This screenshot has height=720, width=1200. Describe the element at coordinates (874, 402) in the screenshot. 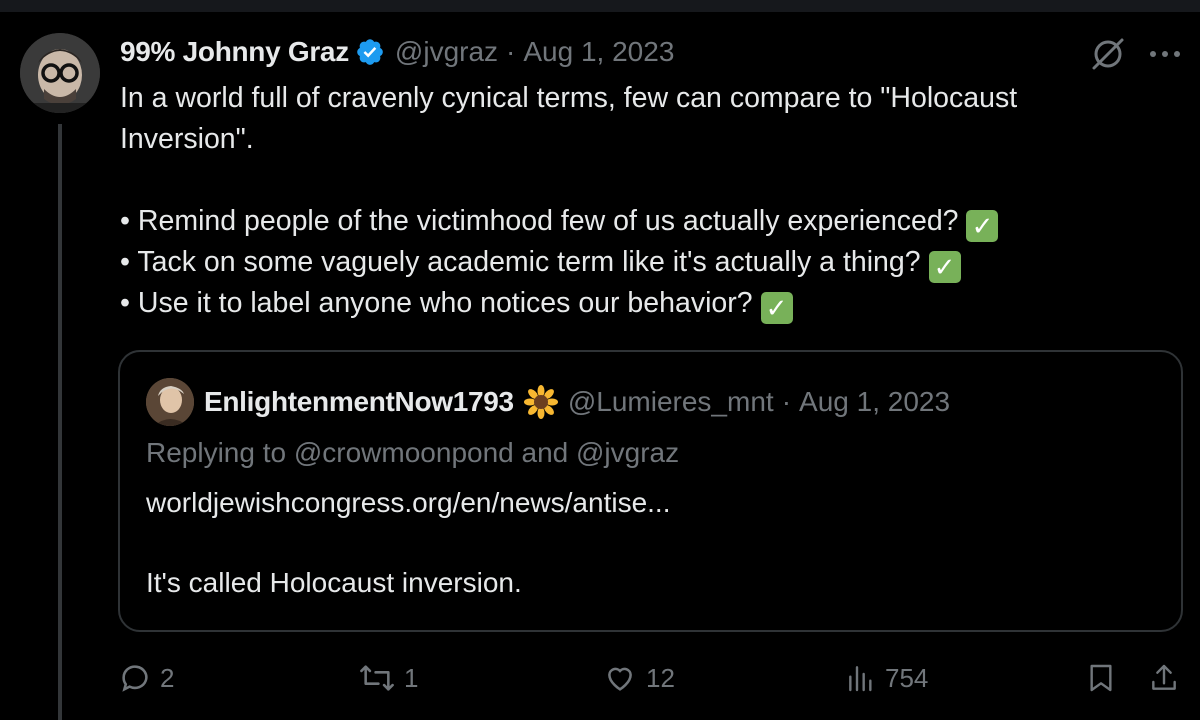

I see `quoted-tweet-date: Aug 1, 2023` at that location.